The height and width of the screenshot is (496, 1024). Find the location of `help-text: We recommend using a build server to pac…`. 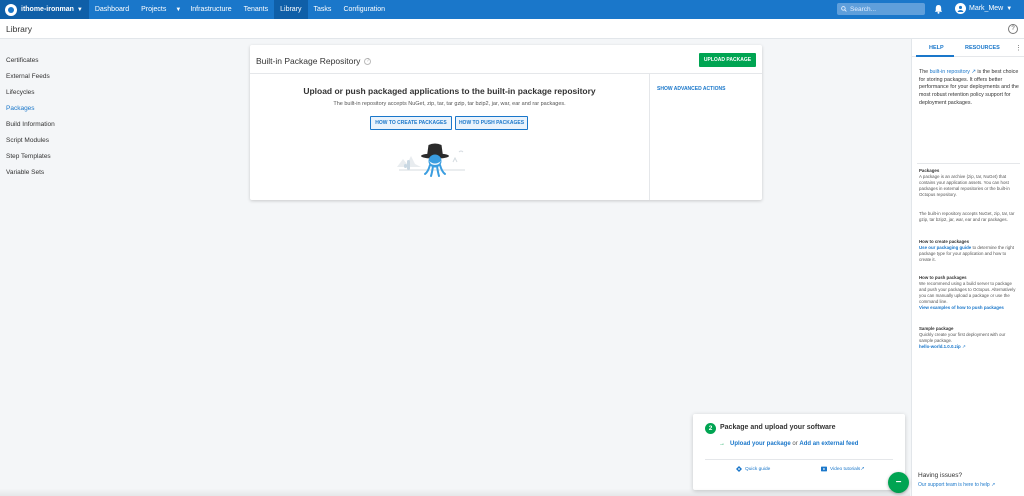

help-text: We recommend using a build server to pac… is located at coordinates (967, 292).